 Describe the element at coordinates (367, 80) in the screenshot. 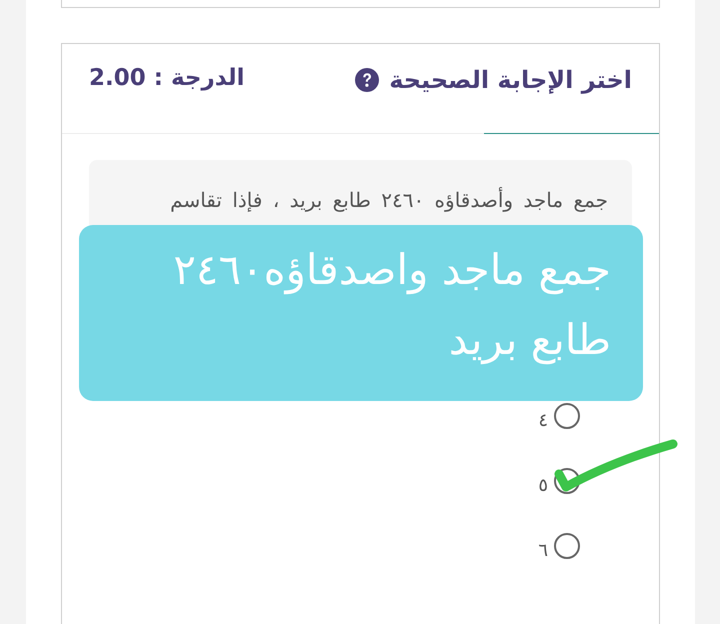

I see `help-icon` at that location.